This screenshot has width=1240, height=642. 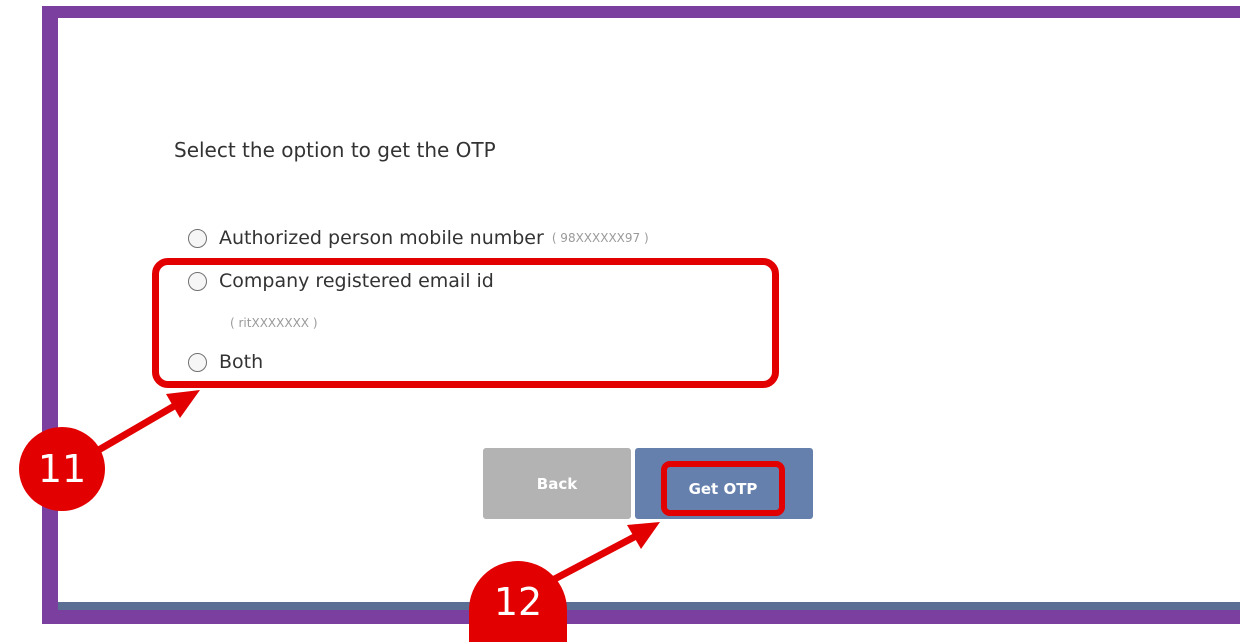 What do you see at coordinates (62, 469) in the screenshot?
I see `step-11-badge: 11` at bounding box center [62, 469].